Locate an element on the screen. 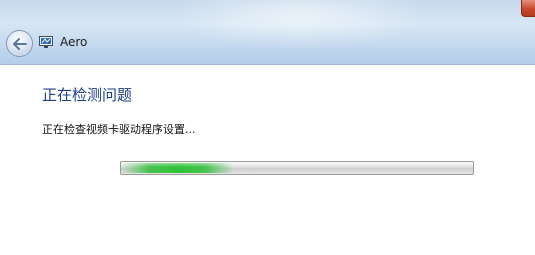 The image size is (535, 255). progress-shine is located at coordinates (297, 164).